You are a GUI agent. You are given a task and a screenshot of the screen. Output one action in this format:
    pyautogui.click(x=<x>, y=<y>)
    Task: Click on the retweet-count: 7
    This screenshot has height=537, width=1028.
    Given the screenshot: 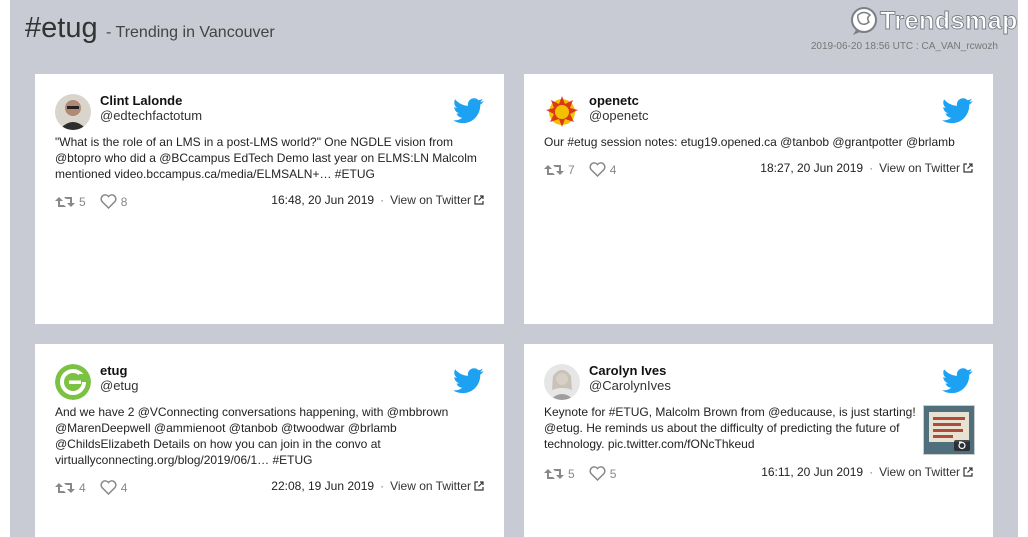 What is the action you would take?
    pyautogui.click(x=559, y=170)
    